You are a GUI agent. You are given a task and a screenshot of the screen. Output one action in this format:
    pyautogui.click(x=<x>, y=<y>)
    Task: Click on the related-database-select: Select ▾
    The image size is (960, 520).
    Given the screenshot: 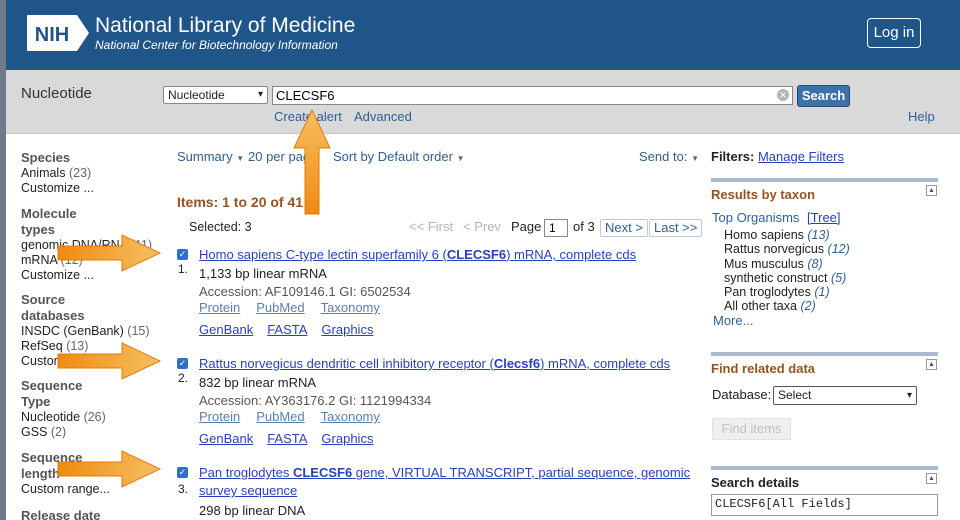 What is the action you would take?
    pyautogui.click(x=845, y=395)
    